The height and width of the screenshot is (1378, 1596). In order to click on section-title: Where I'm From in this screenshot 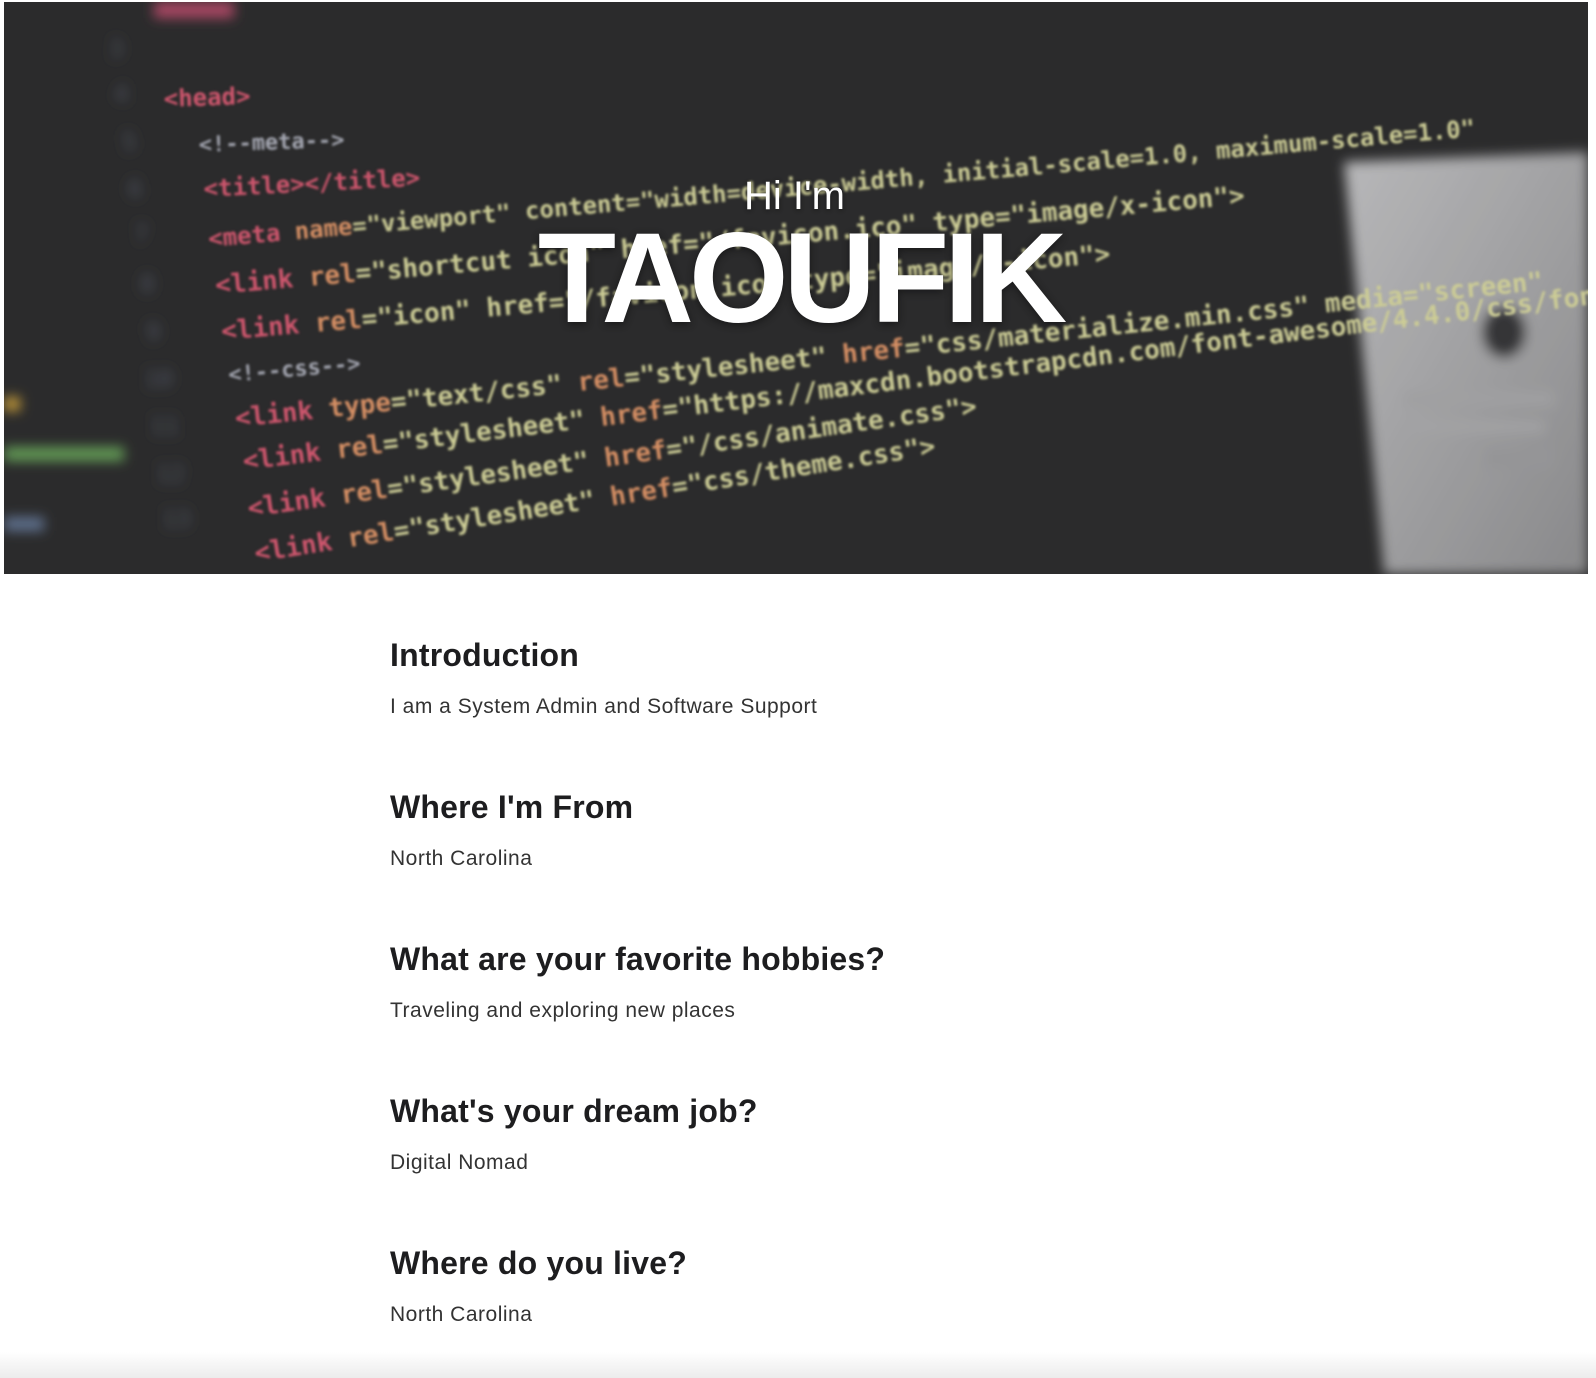, I will do `click(512, 807)`.